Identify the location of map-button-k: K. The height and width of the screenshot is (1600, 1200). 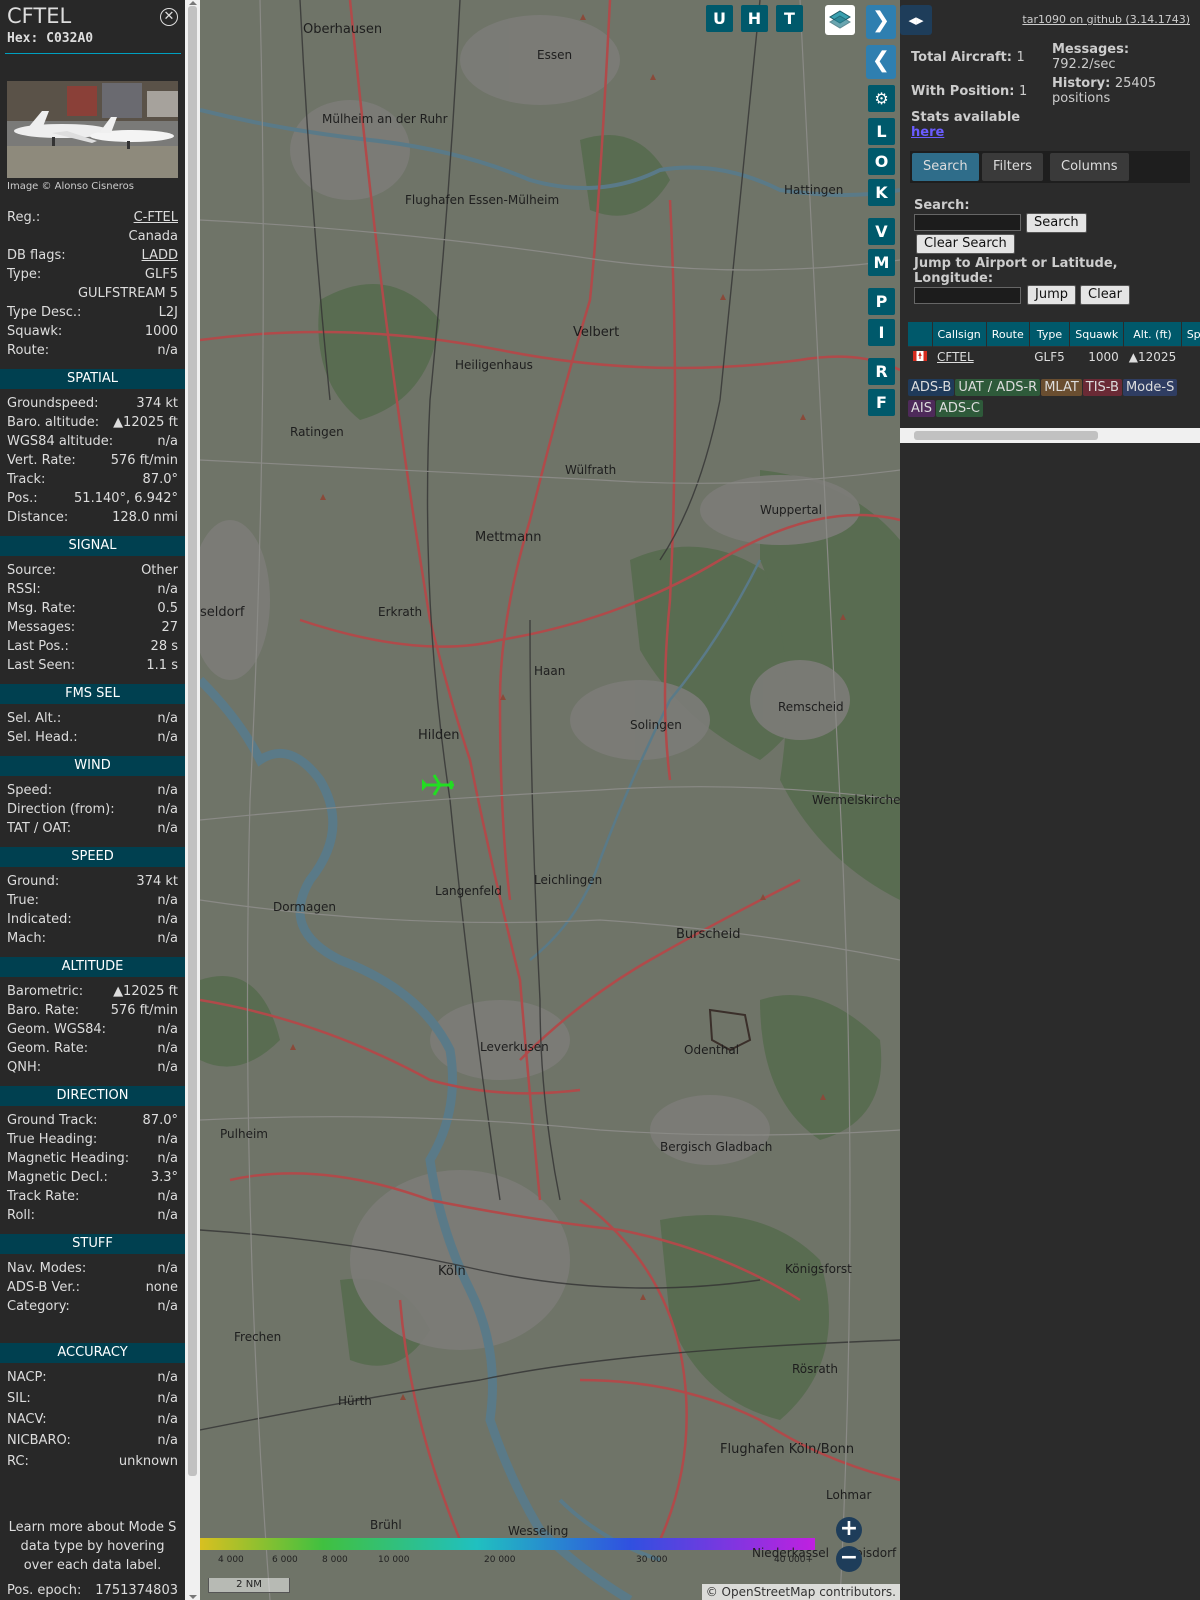
(881, 192).